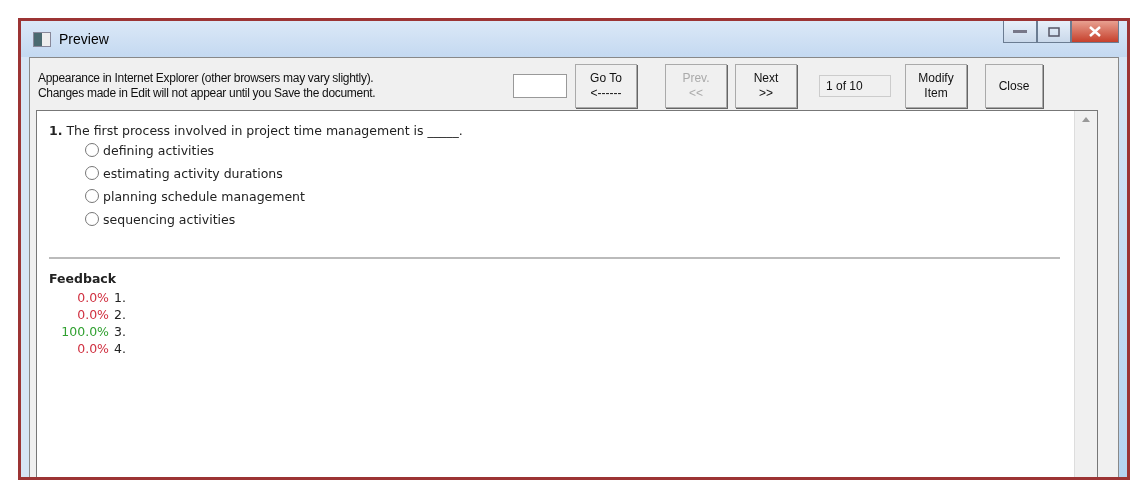 The width and height of the screenshot is (1138, 485). What do you see at coordinates (1085, 294) in the screenshot?
I see `scrollbar` at bounding box center [1085, 294].